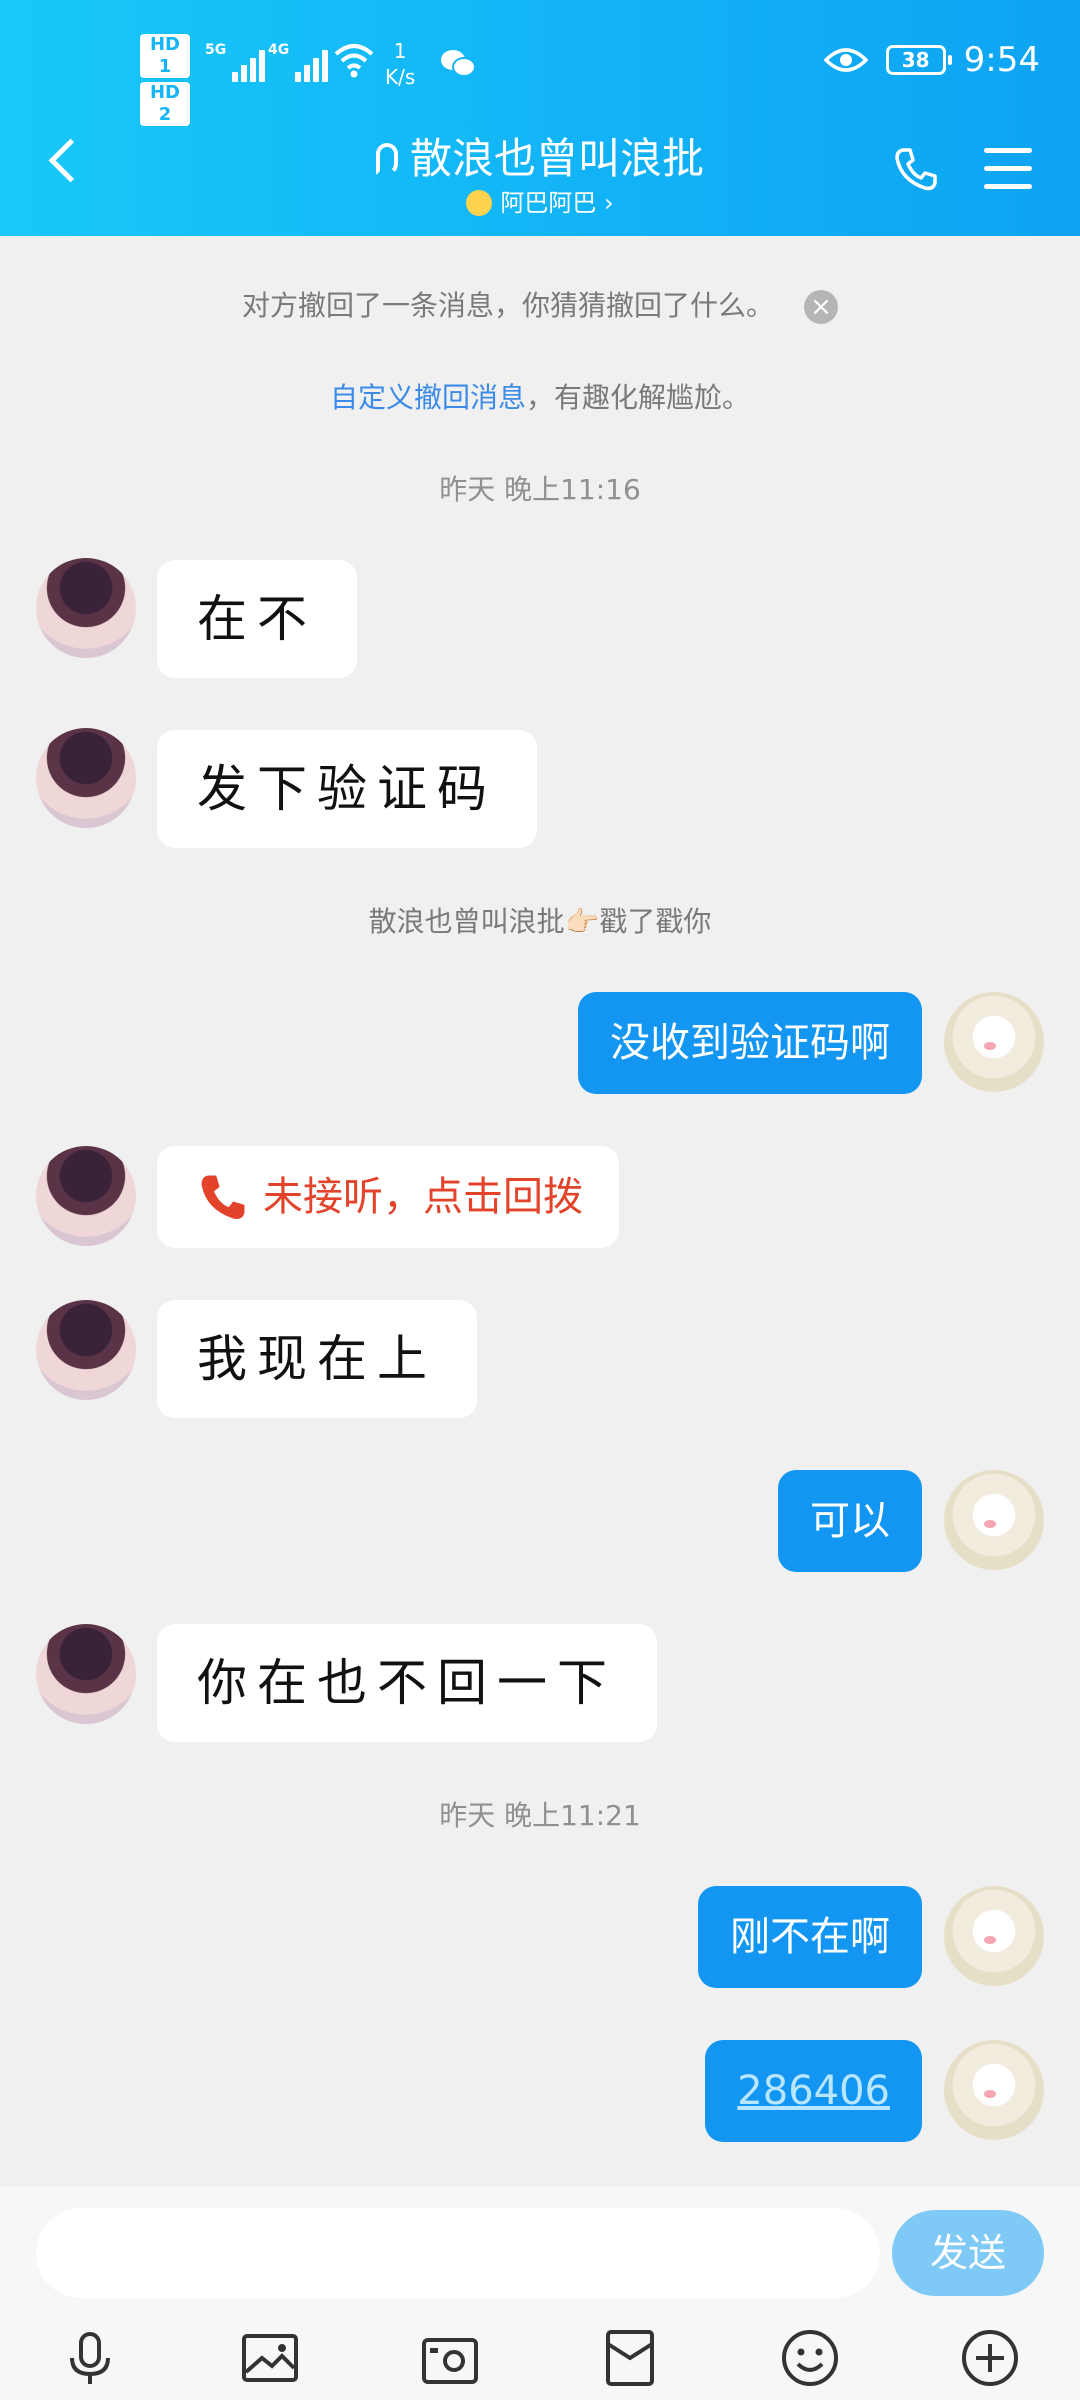 This screenshot has height=2400, width=1080. Describe the element at coordinates (540, 489) in the screenshot. I see `timestamp: 昨天 晚上11:16` at that location.